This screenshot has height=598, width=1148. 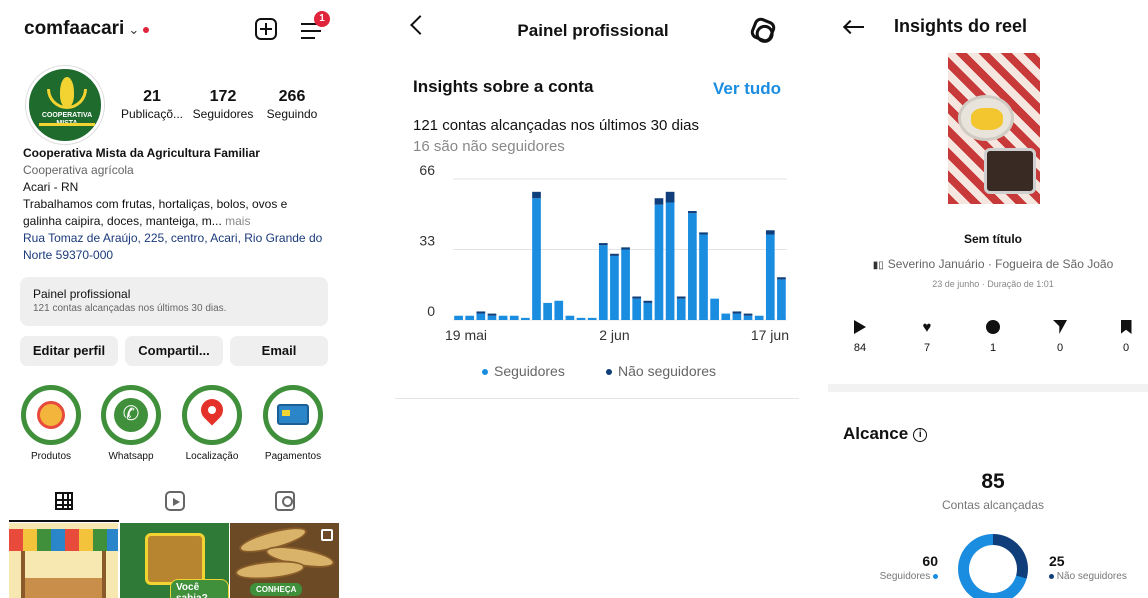 I want to click on y-tick-label: 0, so click(x=431, y=311).